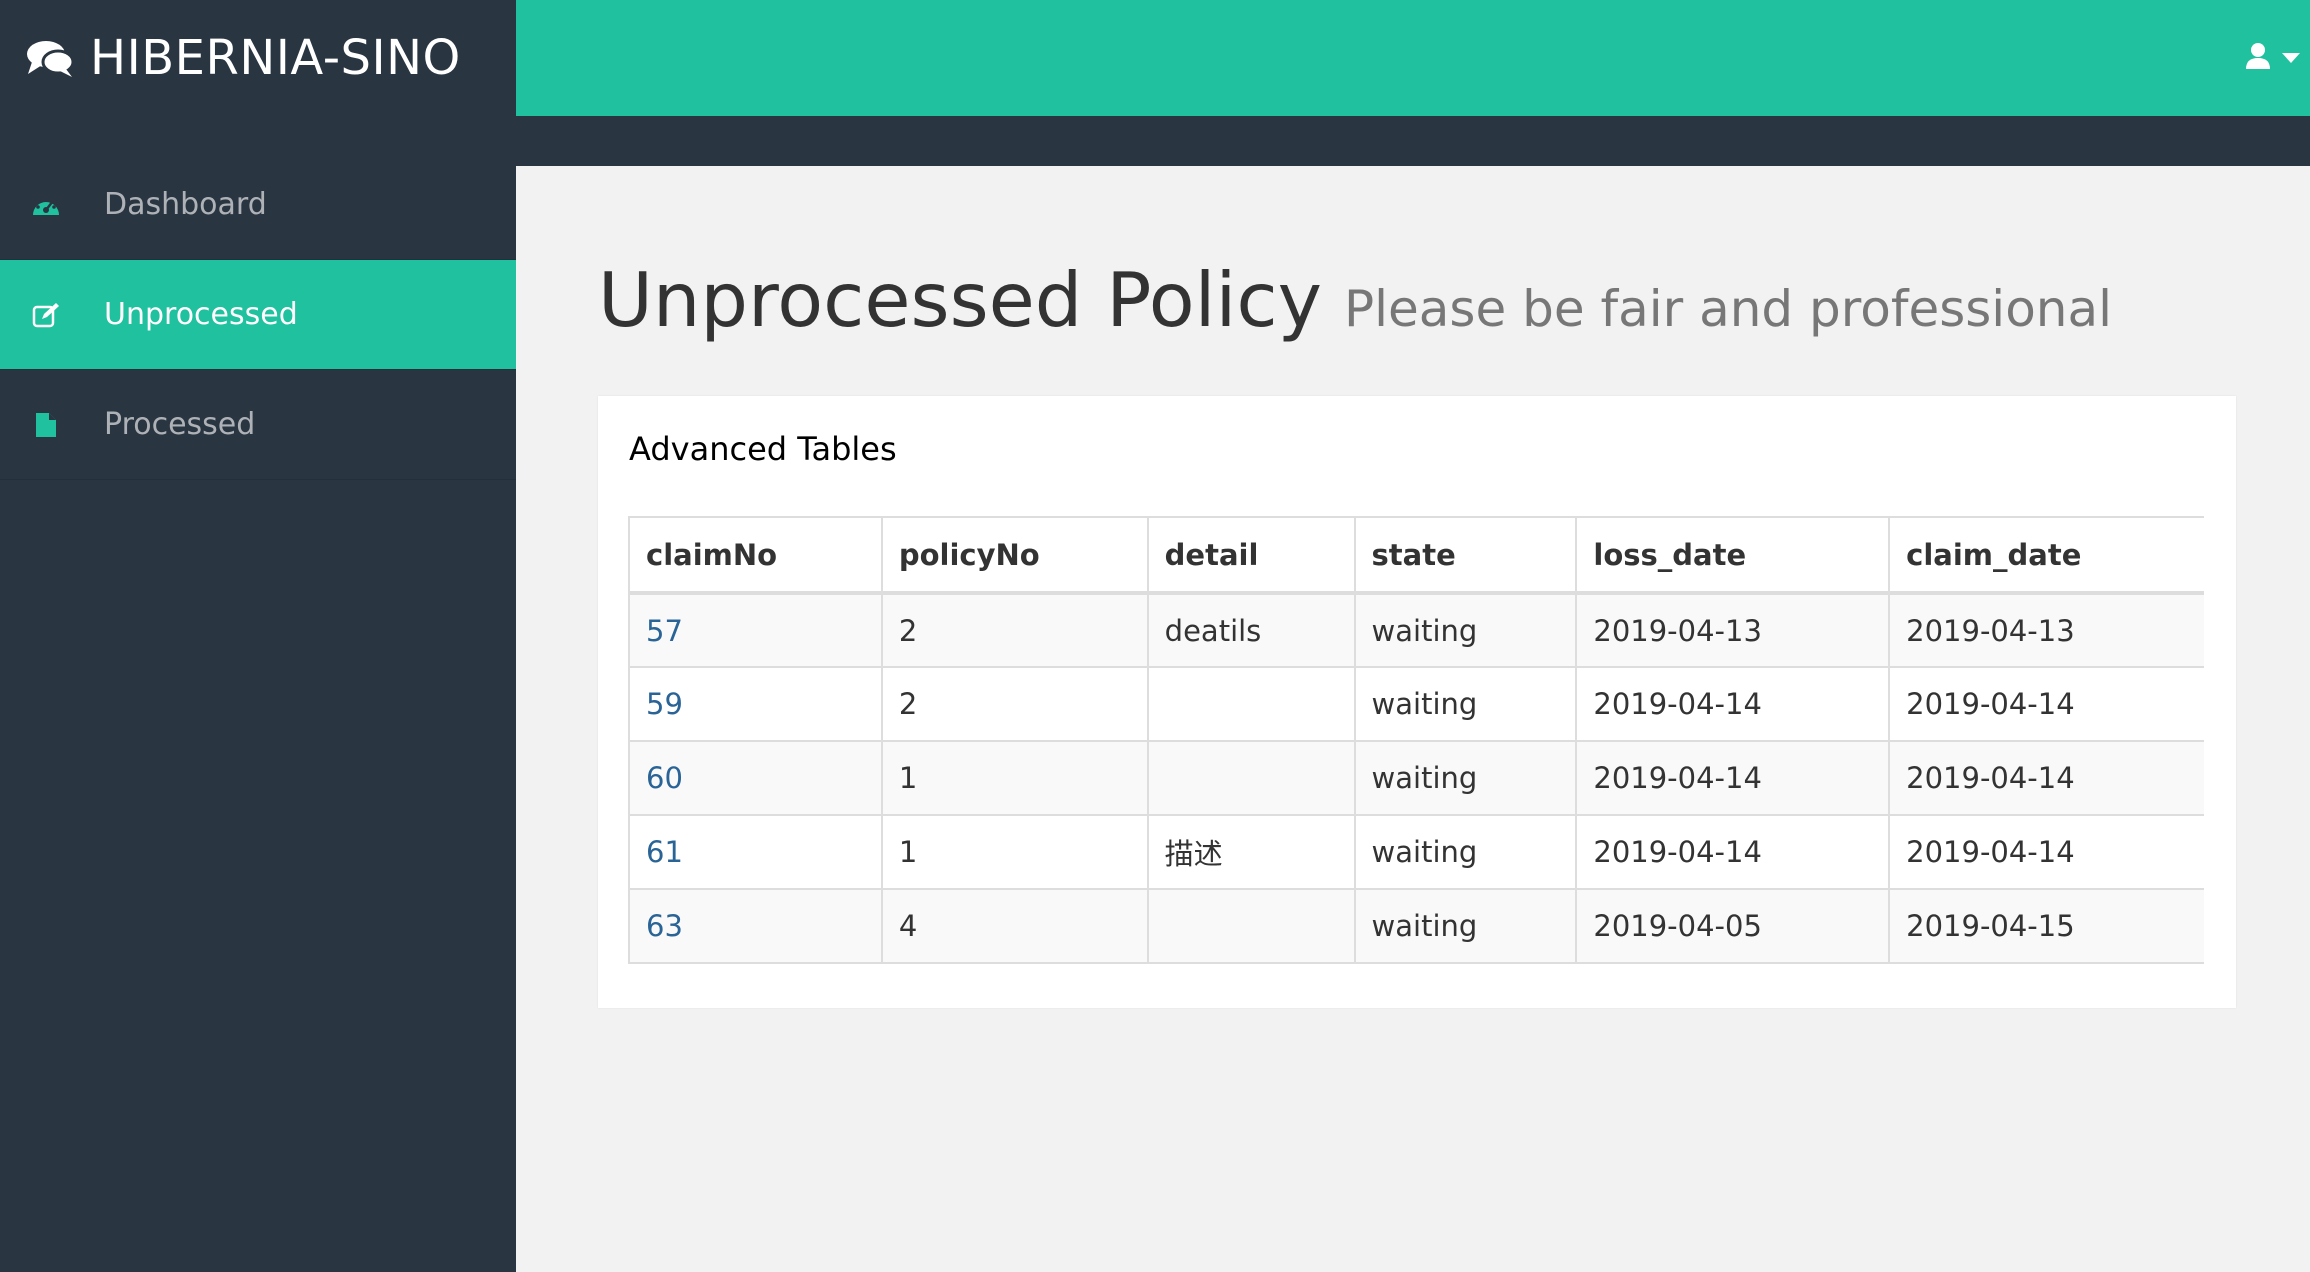 The width and height of the screenshot is (2310, 1272). Describe the element at coordinates (1251, 555) in the screenshot. I see `column-header-detail: detail` at that location.